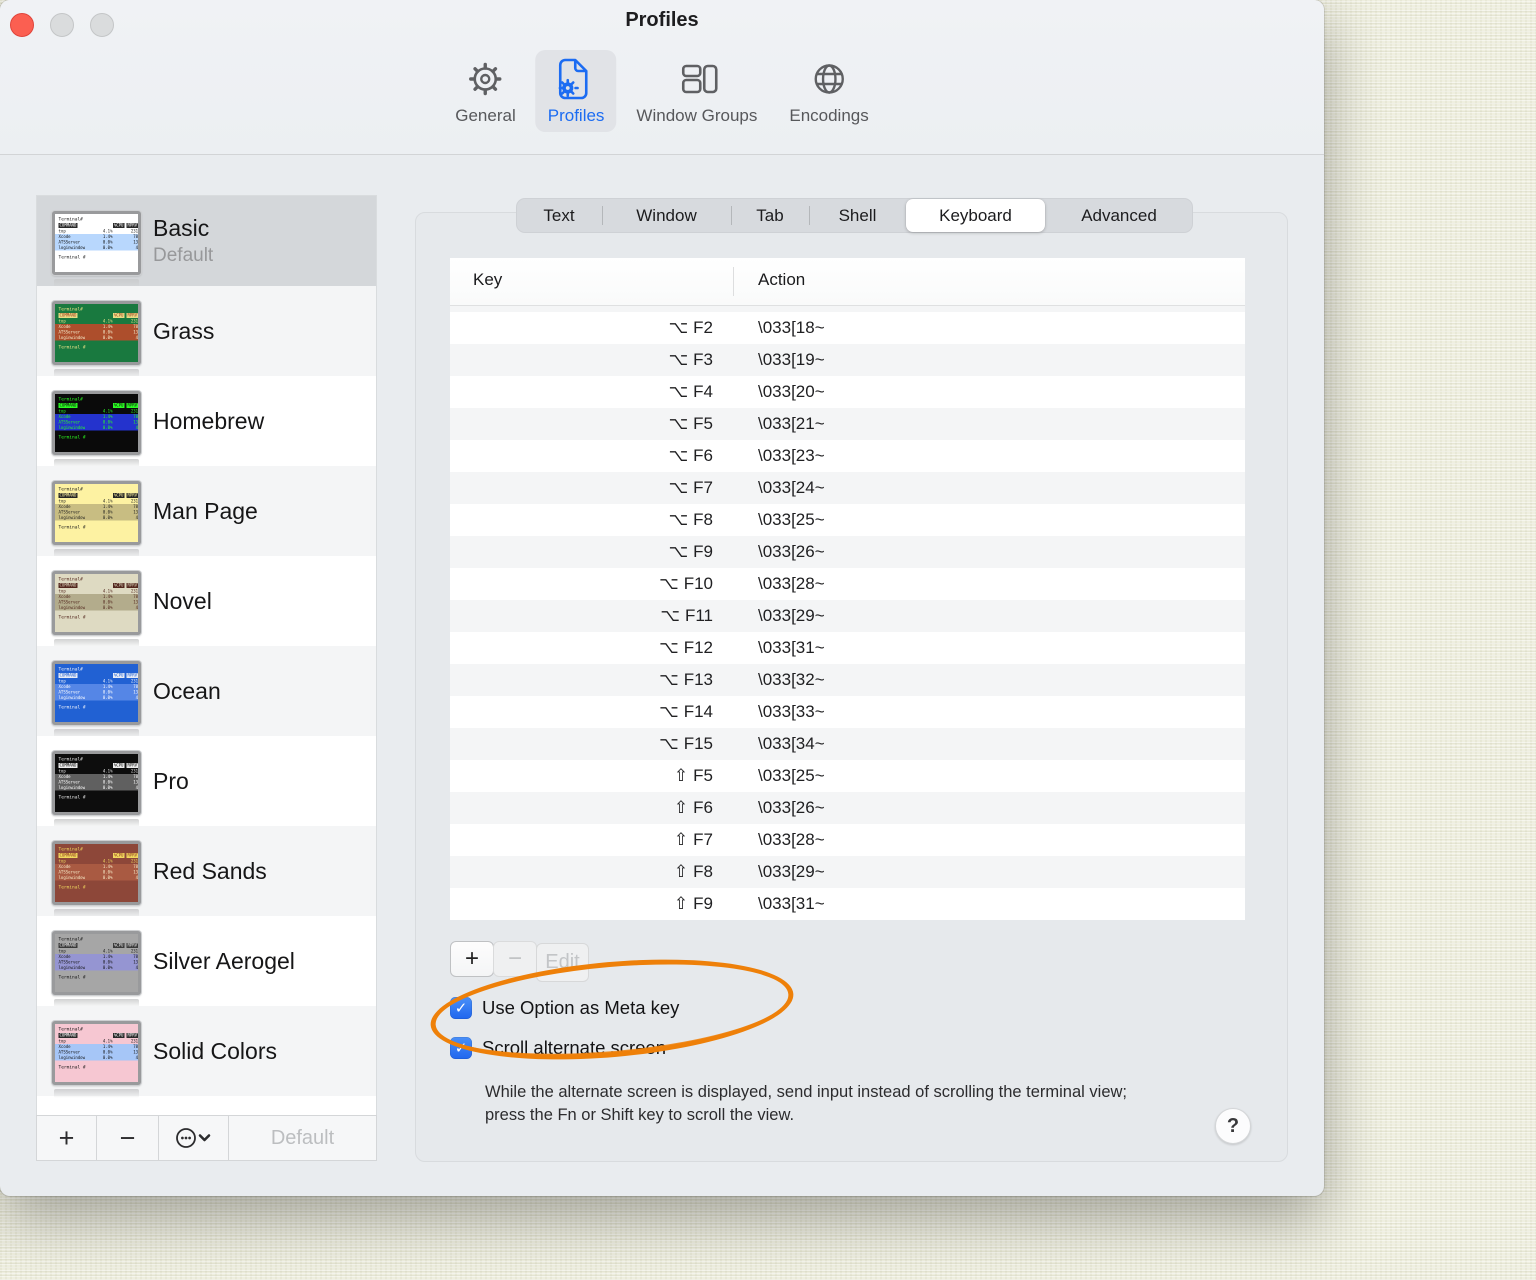  Describe the element at coordinates (847, 584) in the screenshot. I see `key-mapping-row: ⌥ F10 \033[28~` at that location.